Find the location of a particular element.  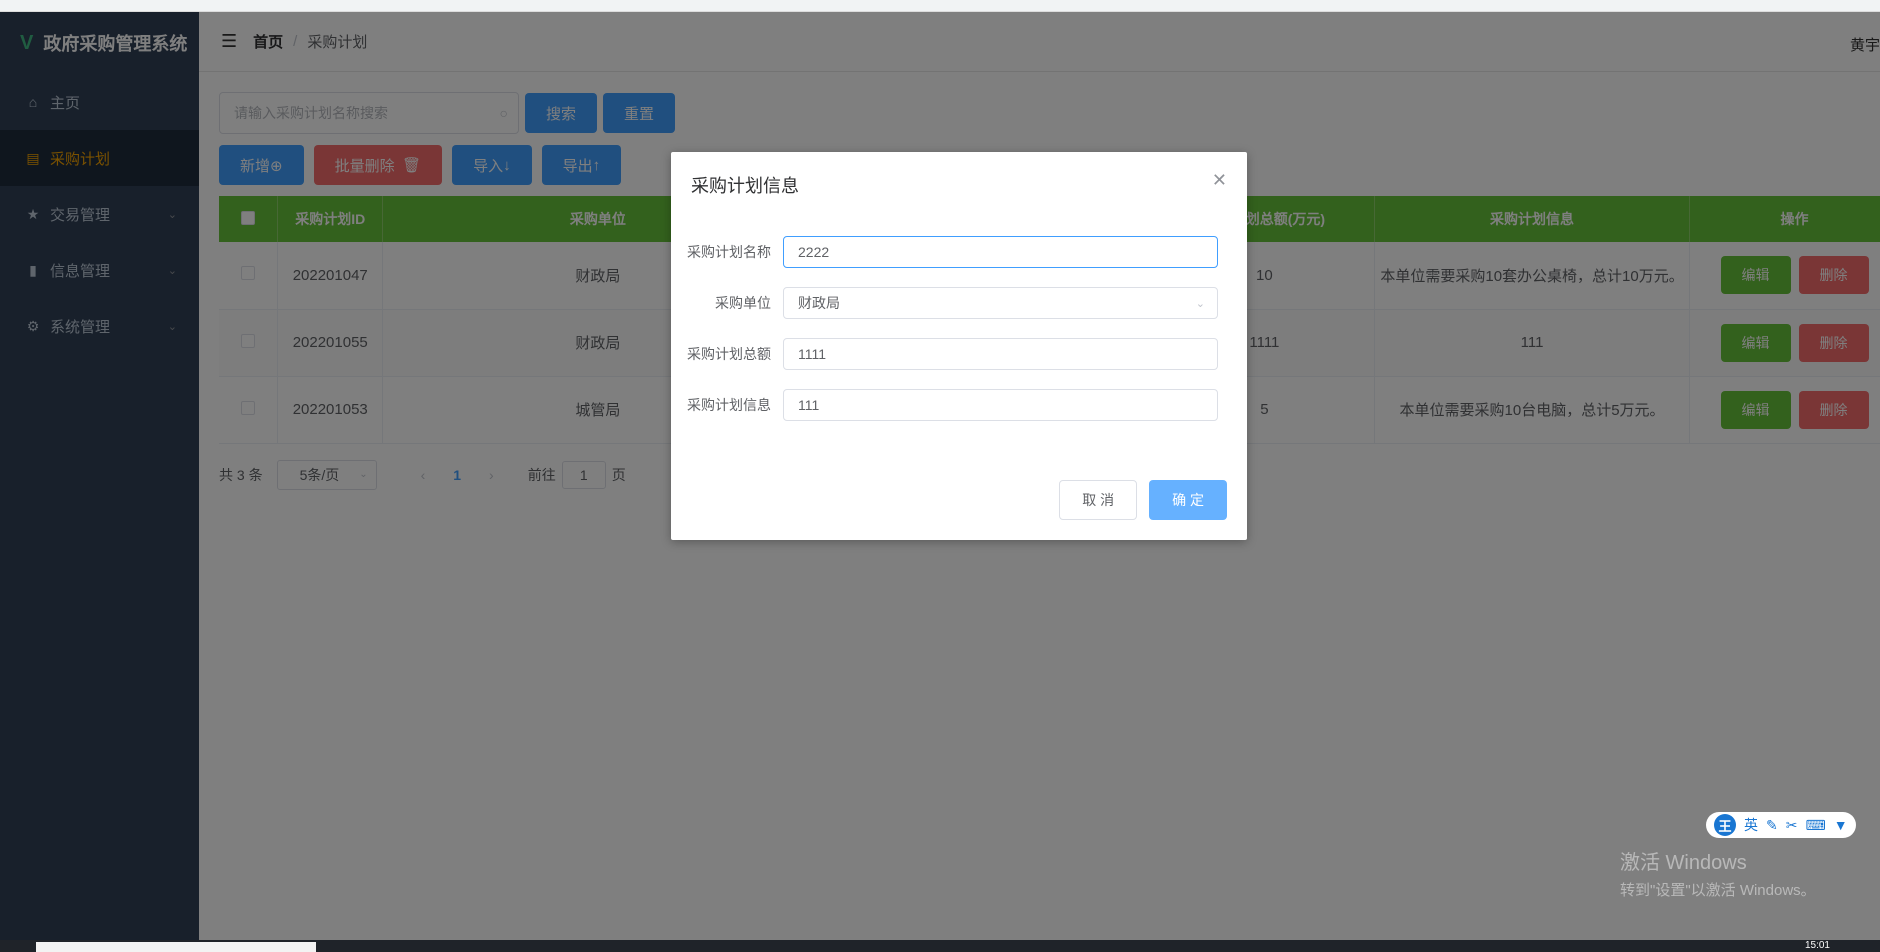

plan-total-input: 1111 is located at coordinates (1000, 354).